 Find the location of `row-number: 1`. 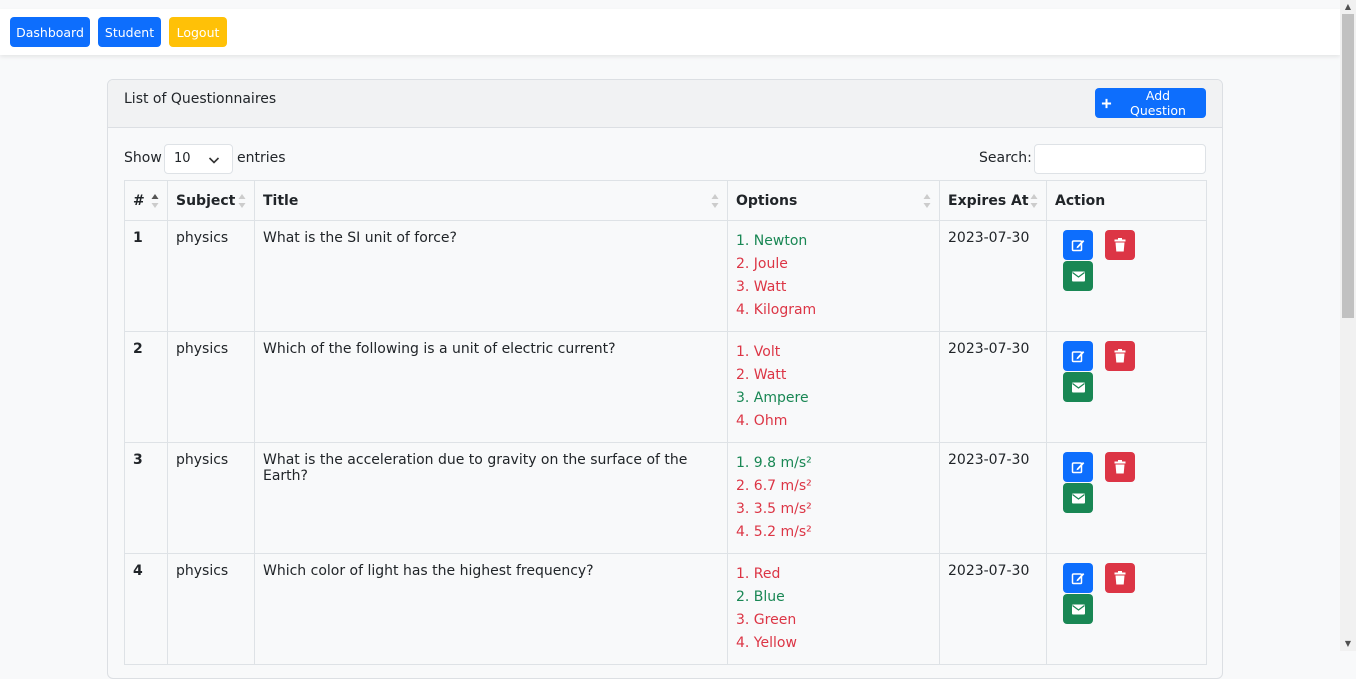

row-number: 1 is located at coordinates (146, 276).